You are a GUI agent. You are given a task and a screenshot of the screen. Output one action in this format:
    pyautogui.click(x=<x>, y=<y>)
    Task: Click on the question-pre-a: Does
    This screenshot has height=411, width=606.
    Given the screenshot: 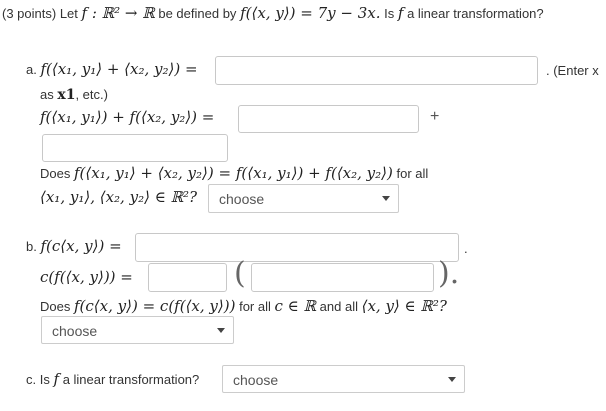 What is the action you would take?
    pyautogui.click(x=55, y=173)
    